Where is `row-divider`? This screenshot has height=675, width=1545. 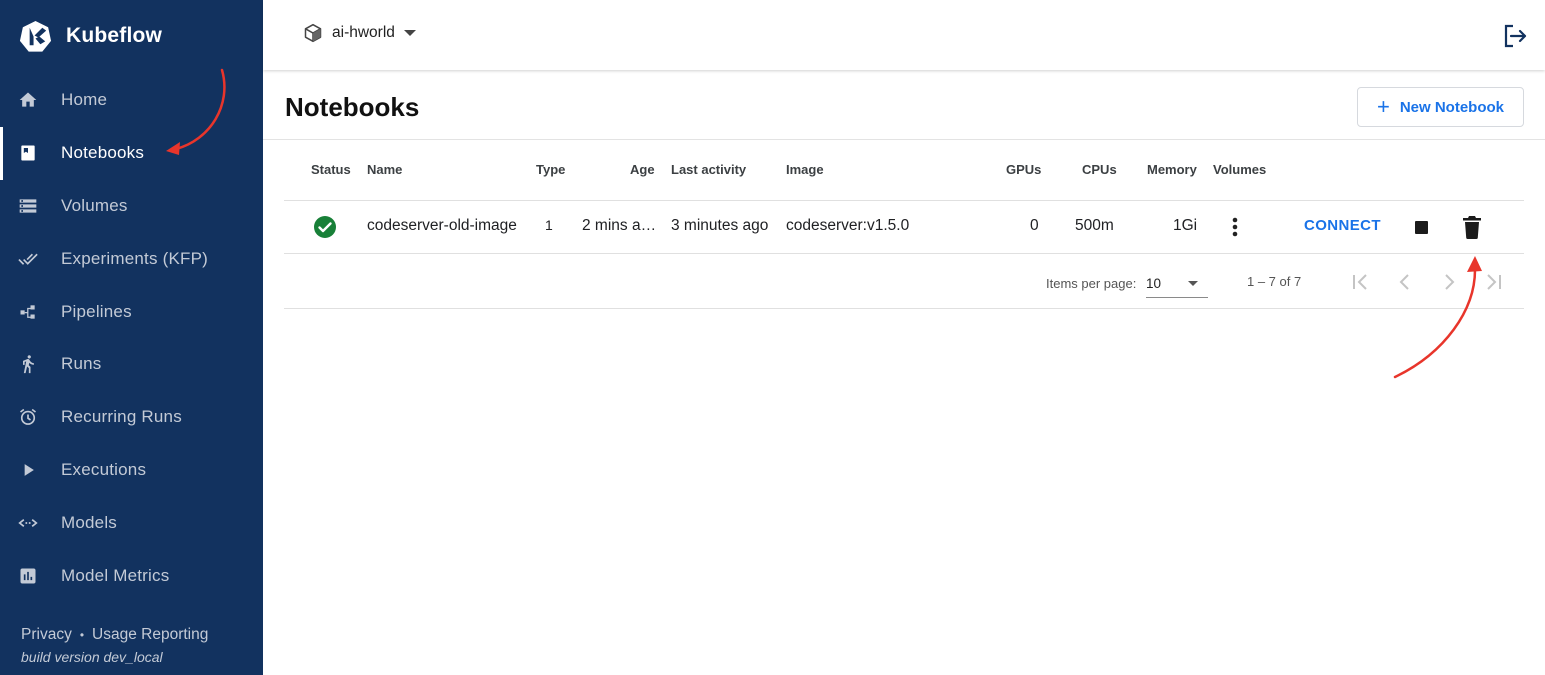 row-divider is located at coordinates (904, 253).